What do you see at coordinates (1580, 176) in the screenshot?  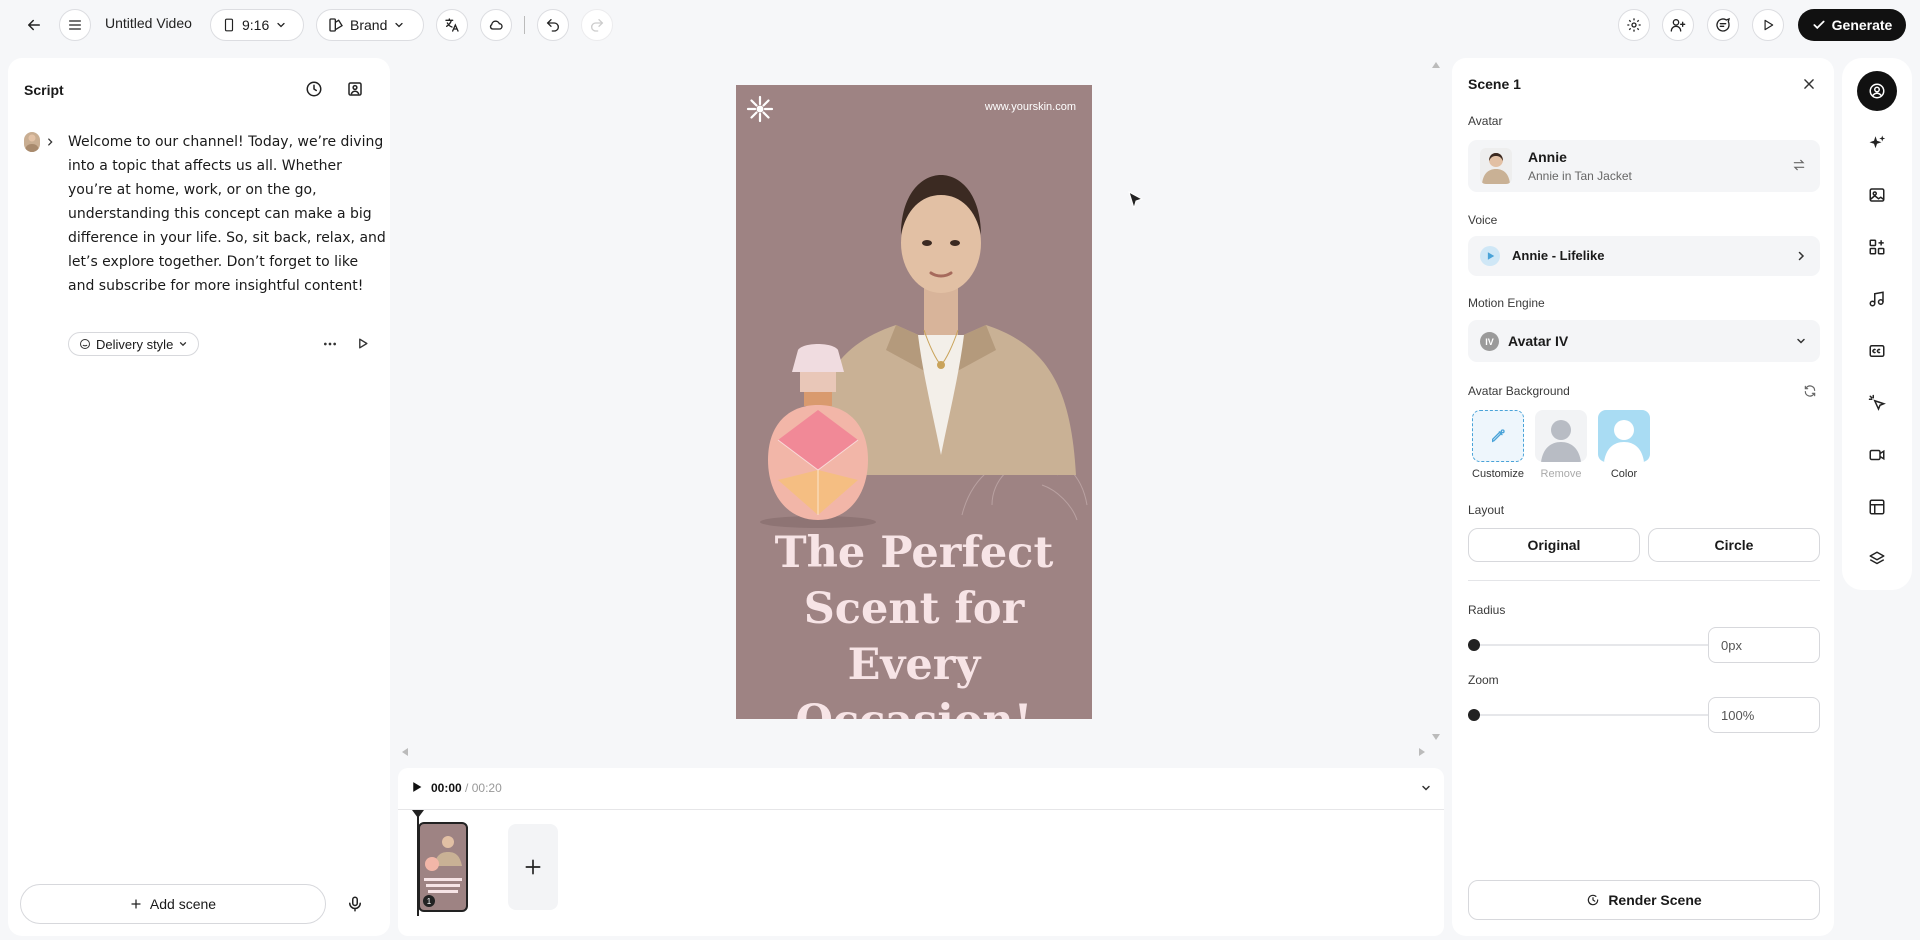 I see `avatar-look: Annie in Tan Jacket` at bounding box center [1580, 176].